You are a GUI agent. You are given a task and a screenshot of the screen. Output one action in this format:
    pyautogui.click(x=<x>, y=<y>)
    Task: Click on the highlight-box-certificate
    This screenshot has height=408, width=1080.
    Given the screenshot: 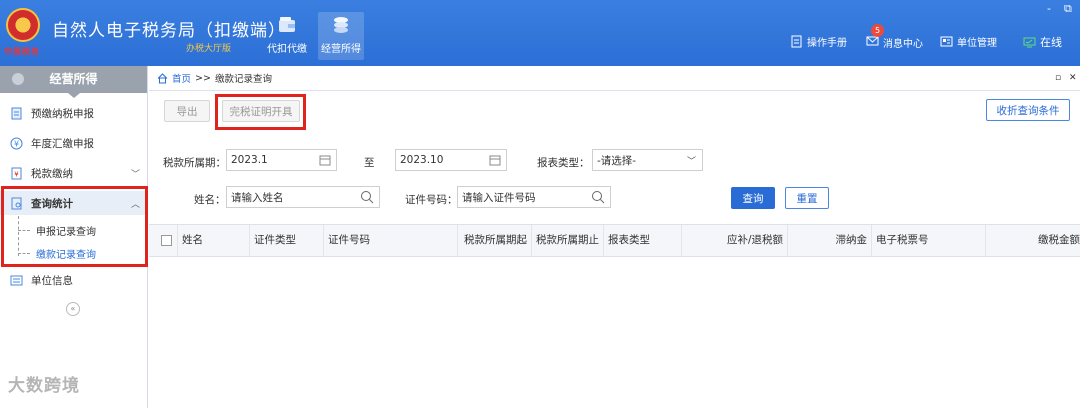 What is the action you would take?
    pyautogui.click(x=260, y=112)
    